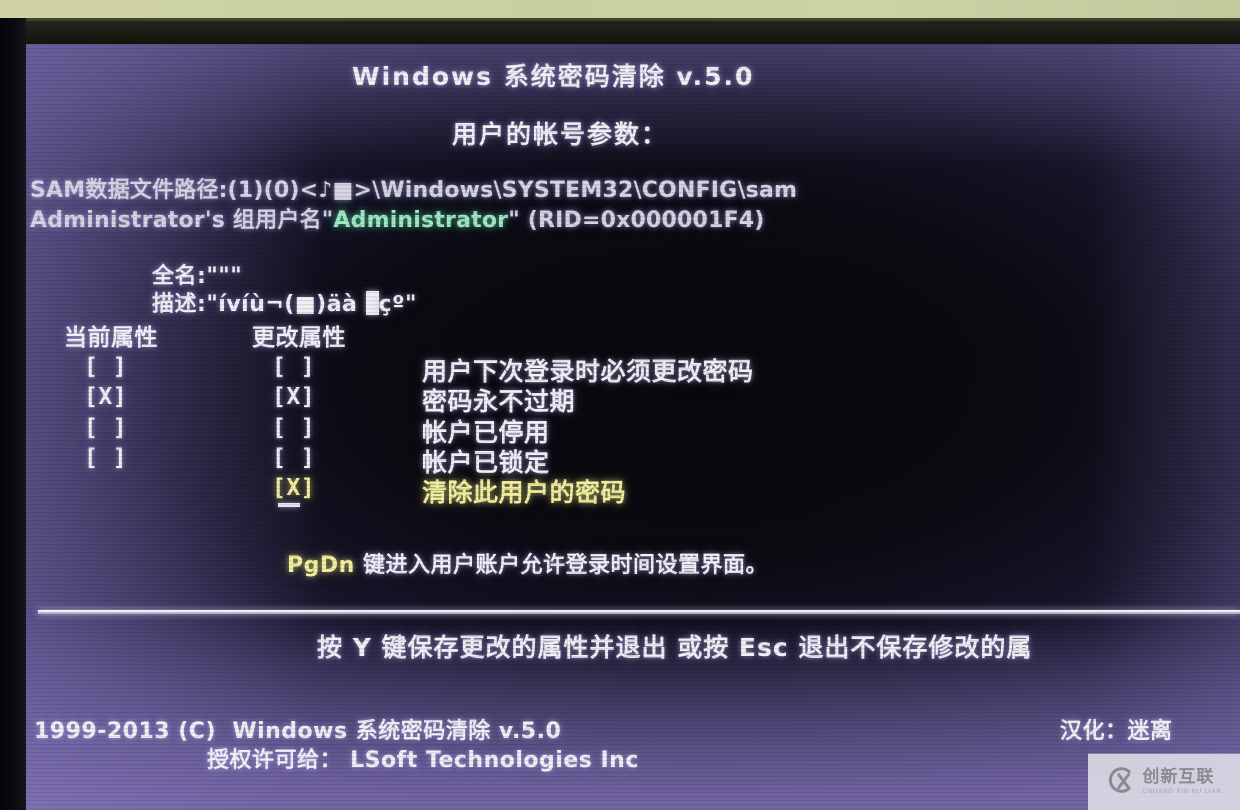 This screenshot has height=810, width=1240. I want to click on app-title: Windows 系统密码清除 v.5.0, so click(553, 76).